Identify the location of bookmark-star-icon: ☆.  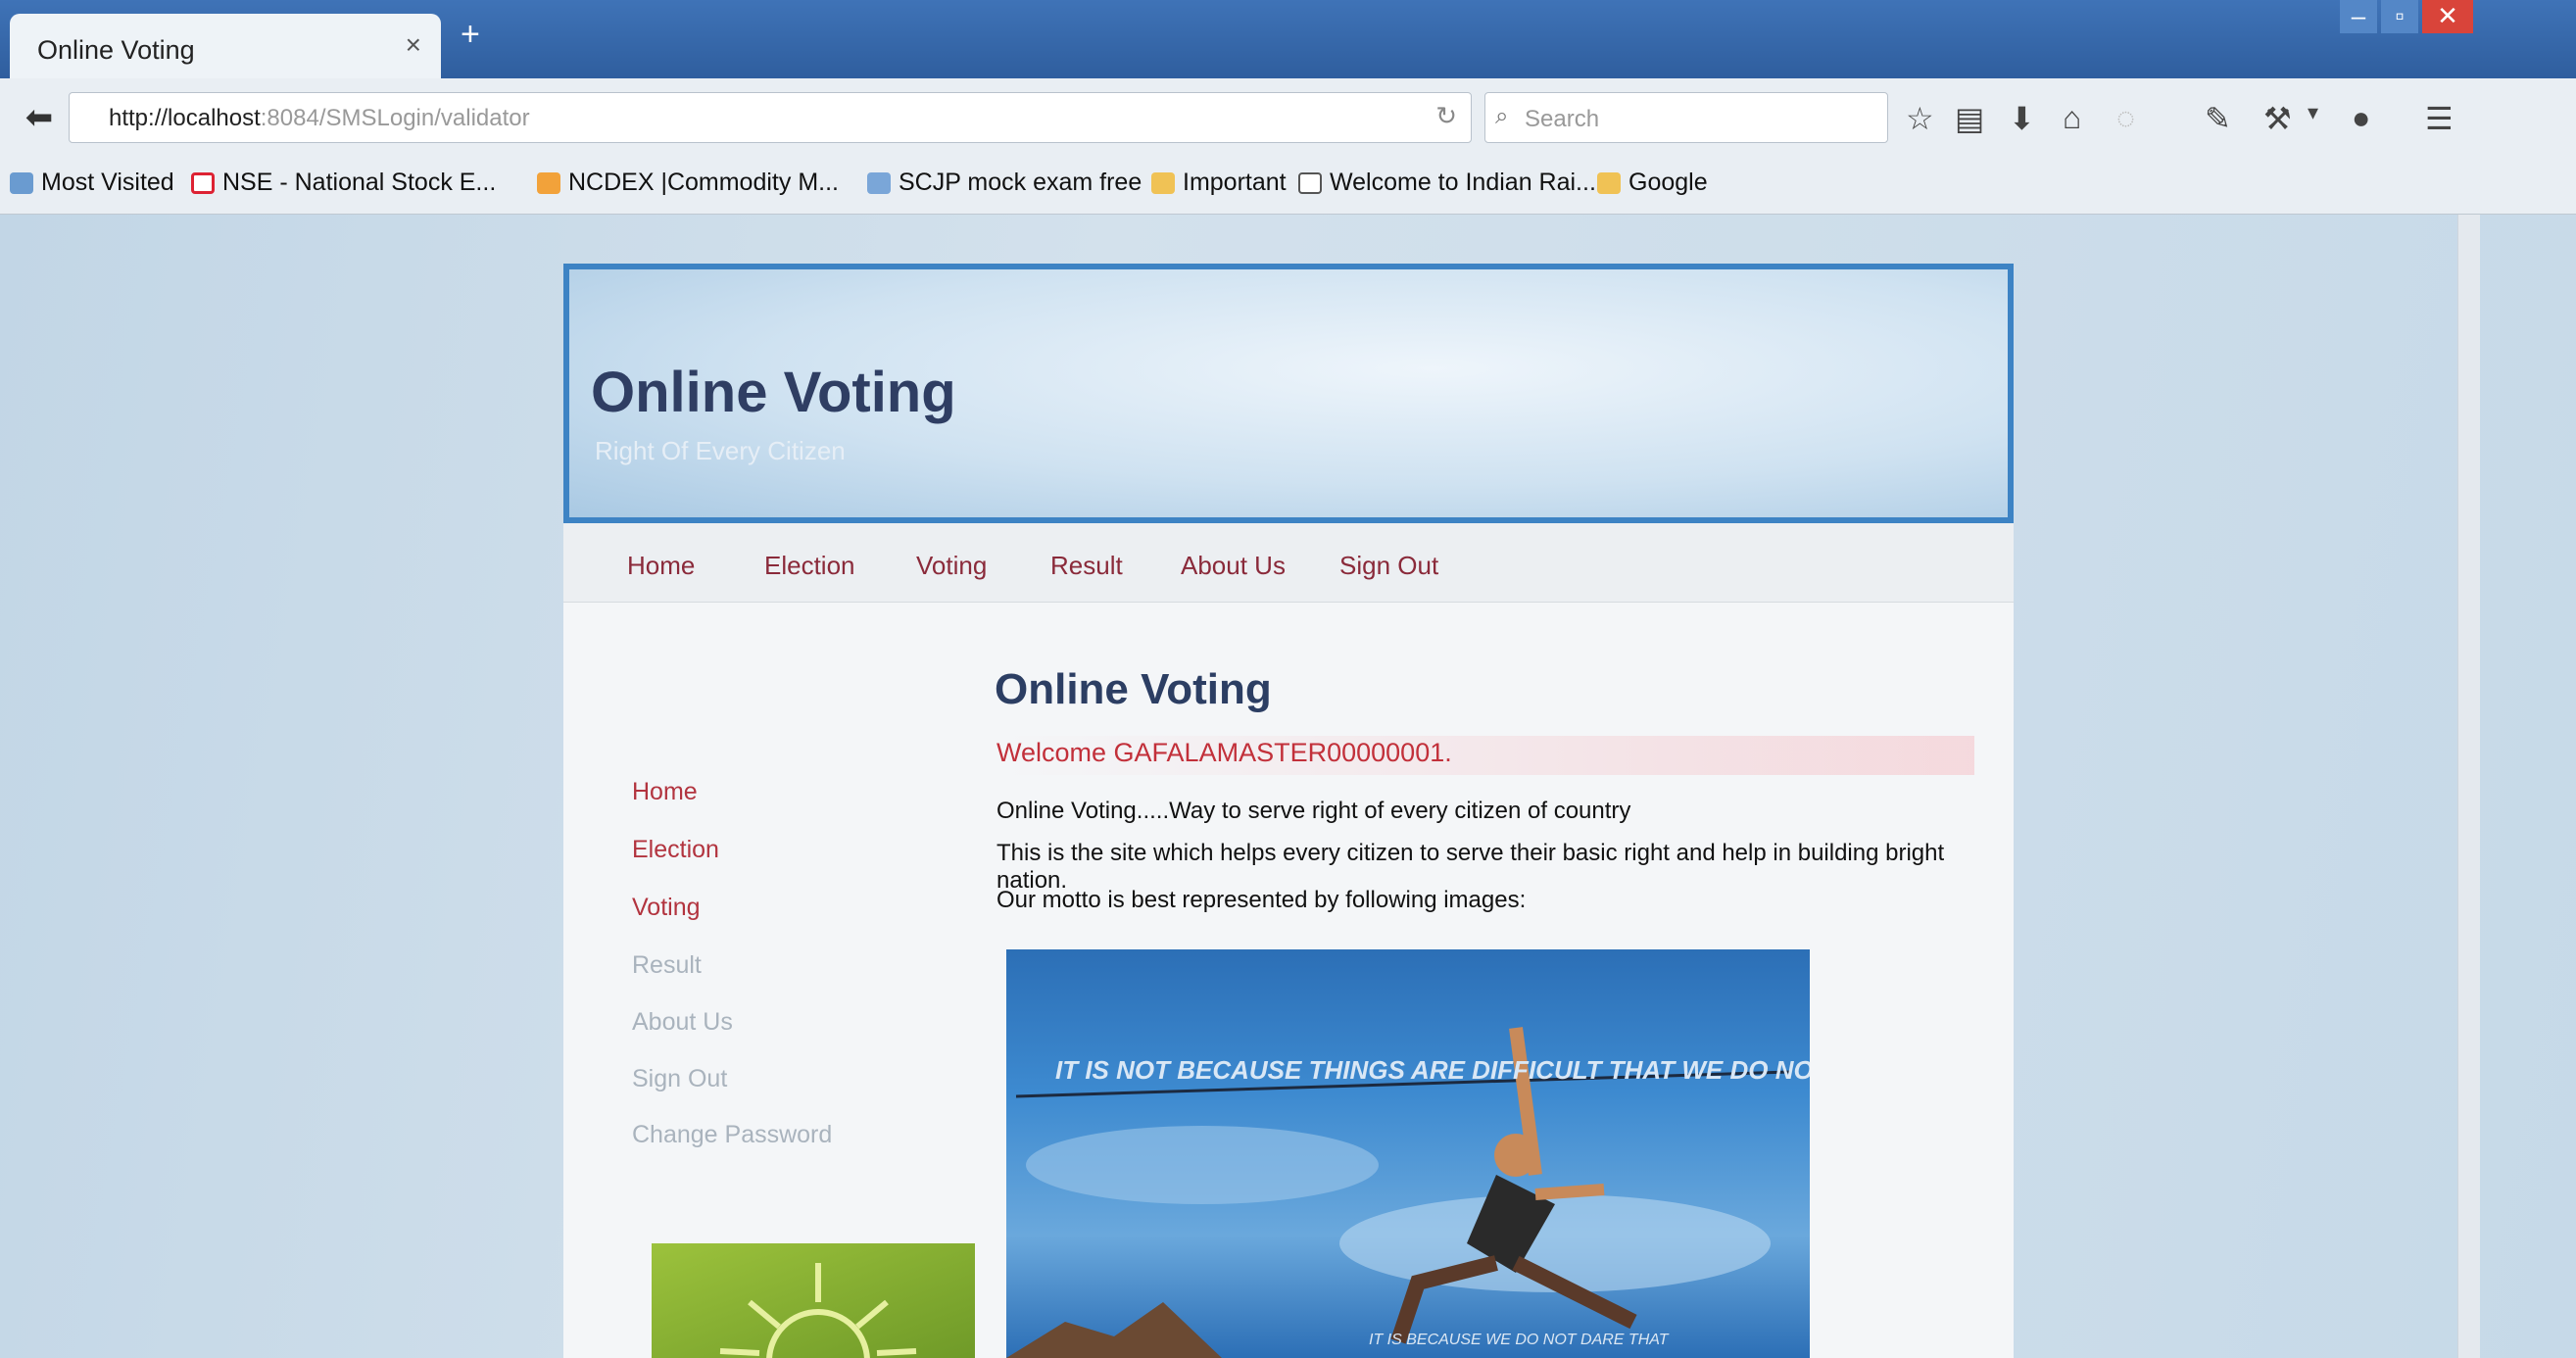
(1920, 118).